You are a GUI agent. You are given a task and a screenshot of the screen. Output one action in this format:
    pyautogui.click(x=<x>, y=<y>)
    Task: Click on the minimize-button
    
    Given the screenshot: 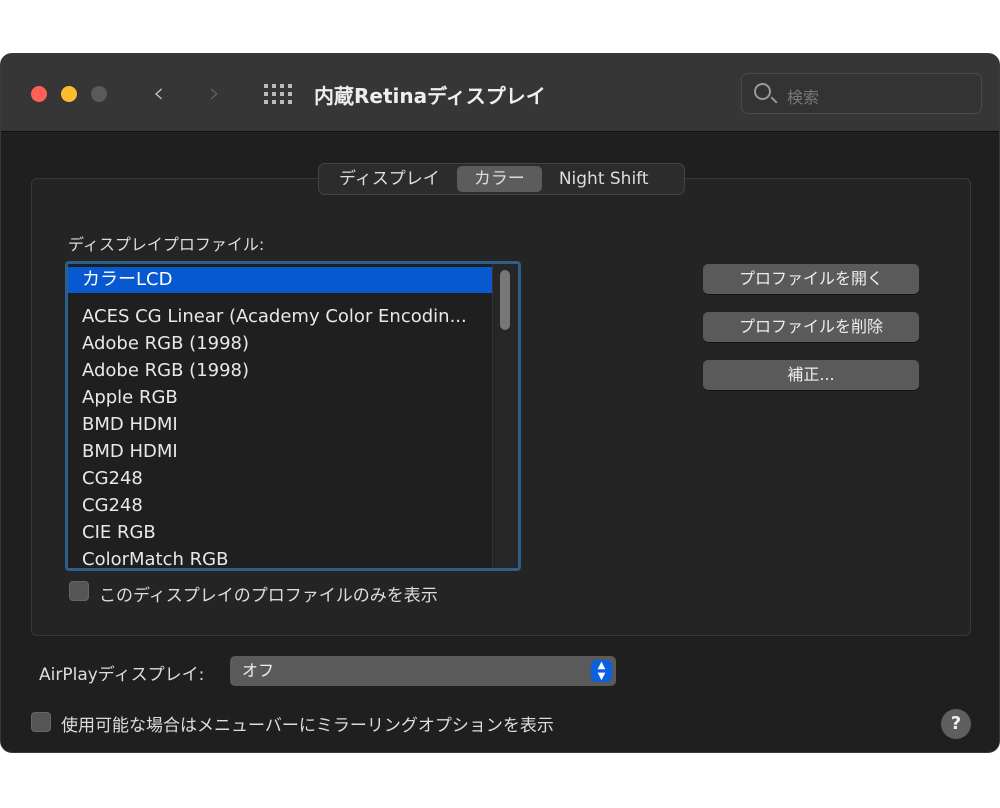 What is the action you would take?
    pyautogui.click(x=69, y=94)
    